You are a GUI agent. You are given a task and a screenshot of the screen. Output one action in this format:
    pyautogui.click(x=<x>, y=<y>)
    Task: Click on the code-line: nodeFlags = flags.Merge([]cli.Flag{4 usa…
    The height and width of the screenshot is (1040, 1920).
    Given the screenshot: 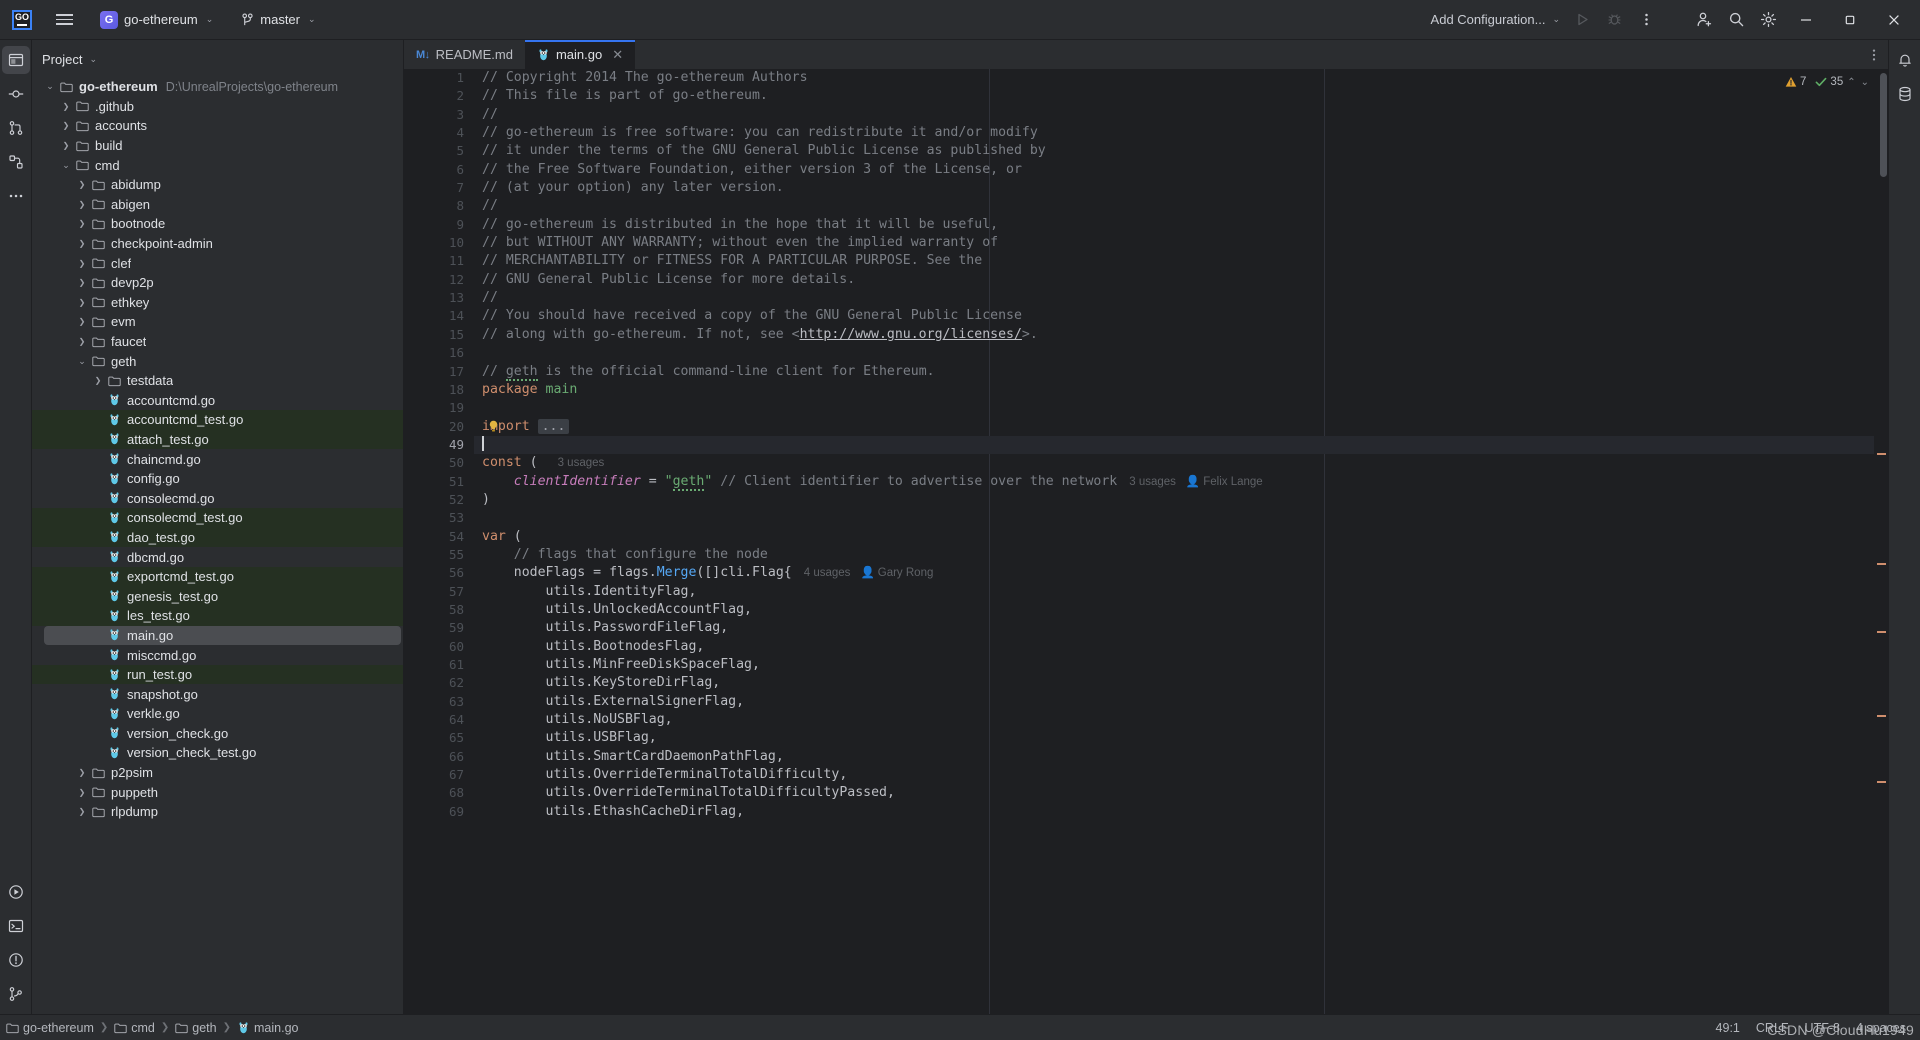 What is the action you would take?
    pyautogui.click(x=1174, y=573)
    